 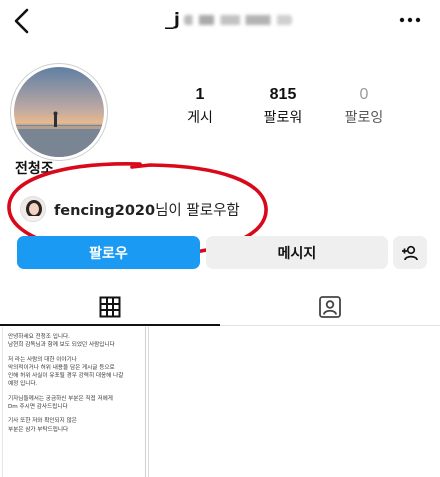 I want to click on more-options-button, so click(x=410, y=20).